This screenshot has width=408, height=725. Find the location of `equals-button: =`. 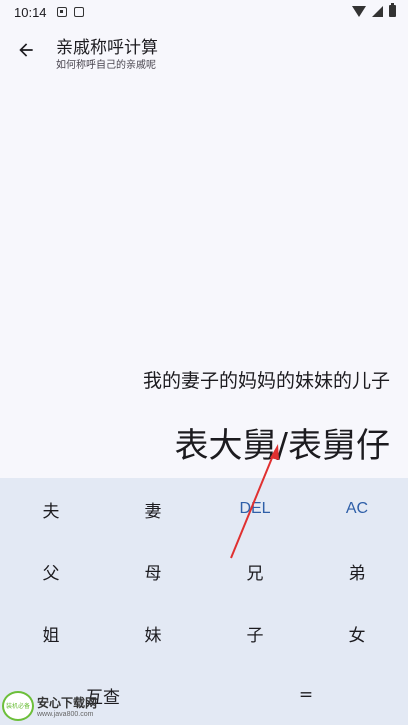

equals-button: = is located at coordinates (306, 694).